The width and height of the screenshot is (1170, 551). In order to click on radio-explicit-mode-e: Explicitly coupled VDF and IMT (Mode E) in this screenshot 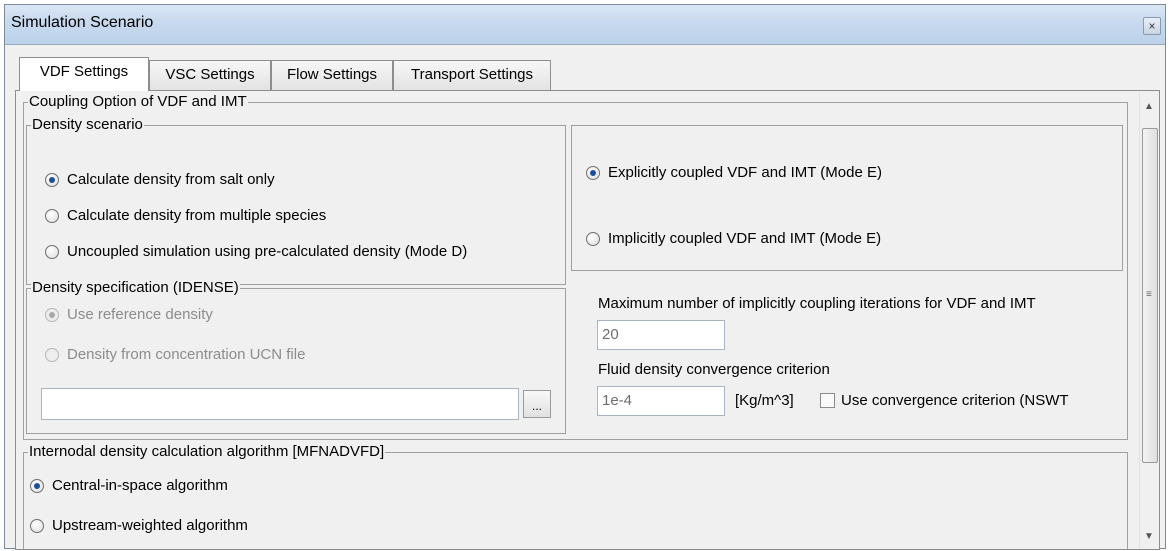, I will do `click(734, 172)`.